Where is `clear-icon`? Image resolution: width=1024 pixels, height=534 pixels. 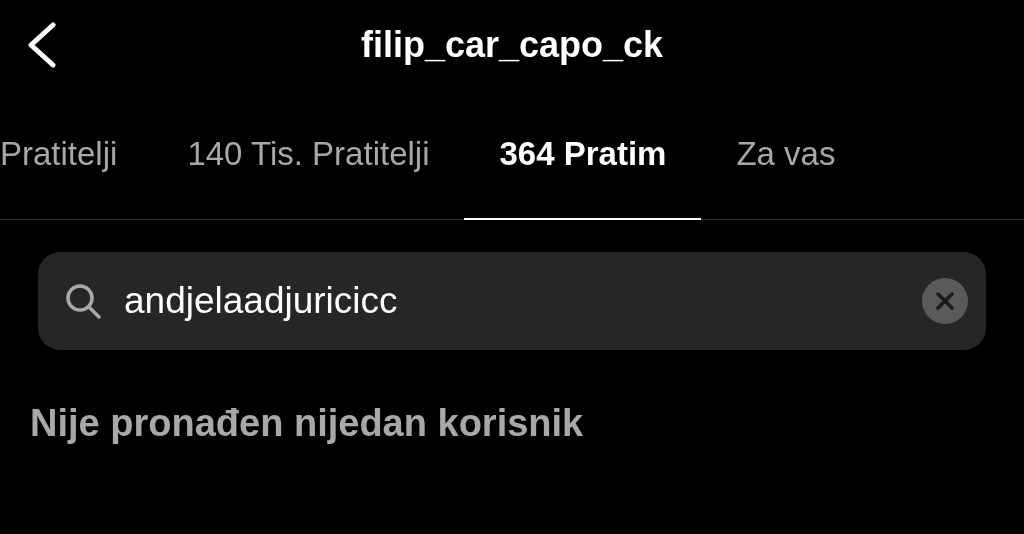
clear-icon is located at coordinates (945, 301).